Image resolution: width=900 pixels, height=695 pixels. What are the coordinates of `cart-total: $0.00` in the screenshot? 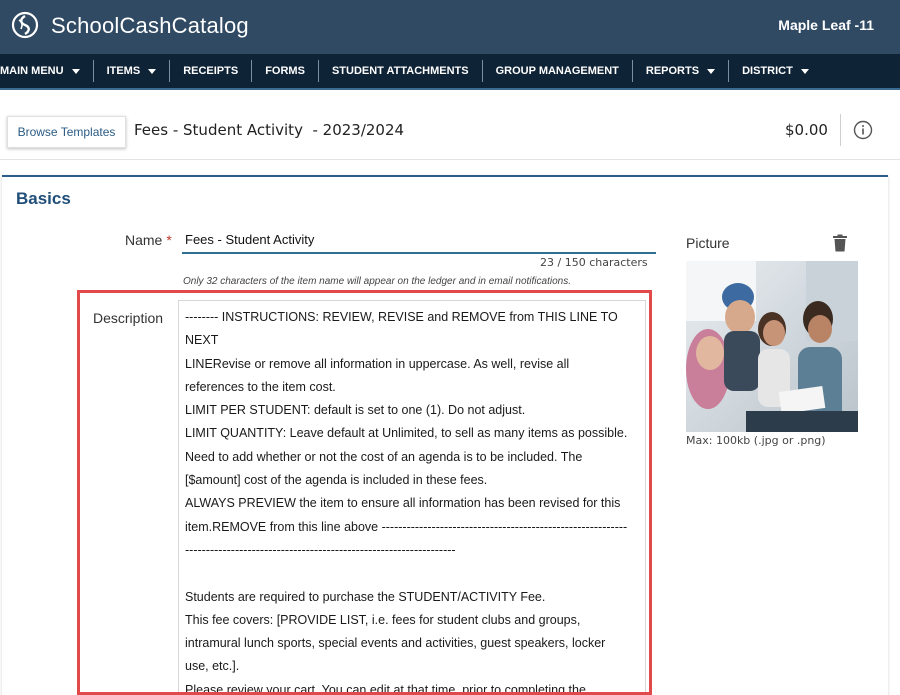 It's located at (806, 130).